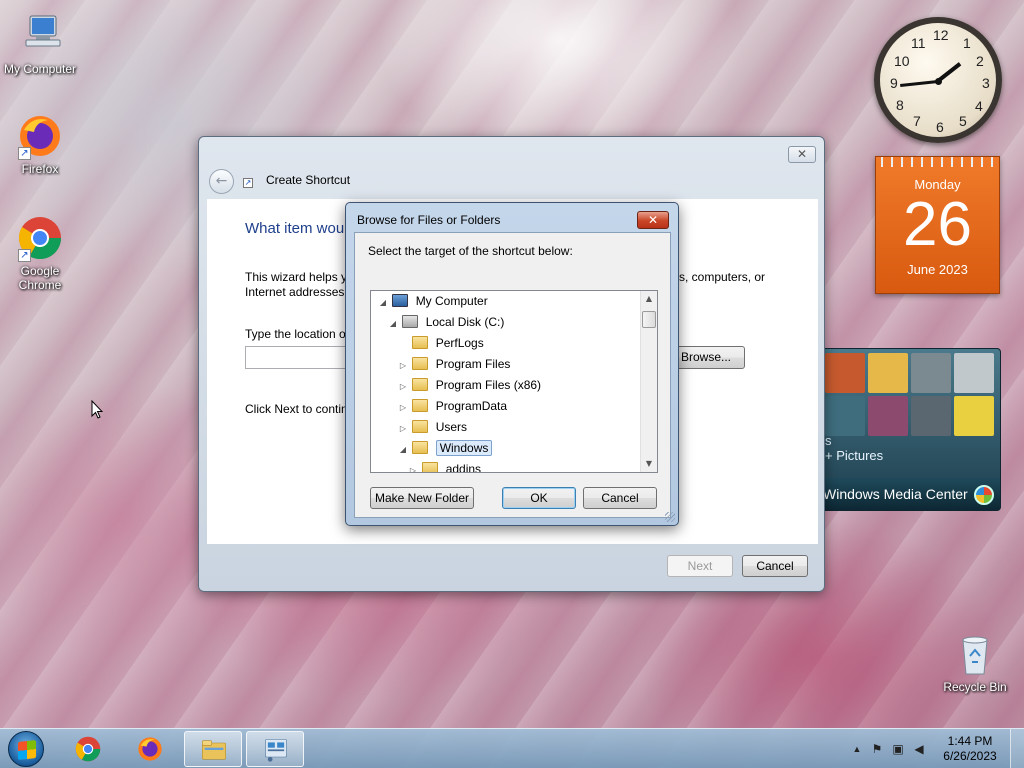 The image size is (1024, 768). I want to click on tree-item-label: Local Disk (C:), so click(465, 322).